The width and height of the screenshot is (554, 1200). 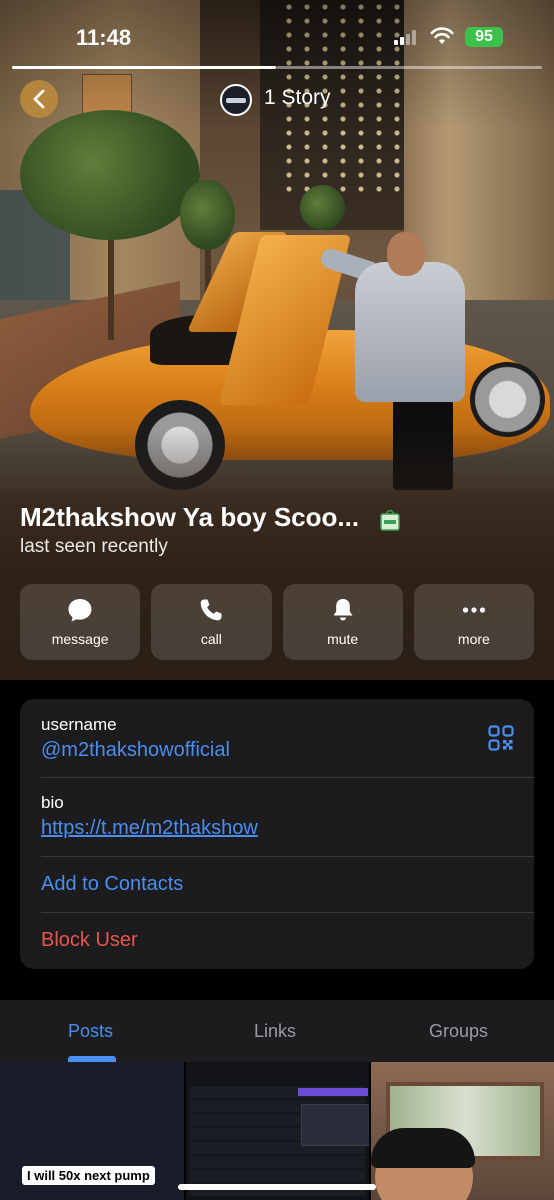 I want to click on username-row: username @m2thakshowofficial, so click(x=277, y=738).